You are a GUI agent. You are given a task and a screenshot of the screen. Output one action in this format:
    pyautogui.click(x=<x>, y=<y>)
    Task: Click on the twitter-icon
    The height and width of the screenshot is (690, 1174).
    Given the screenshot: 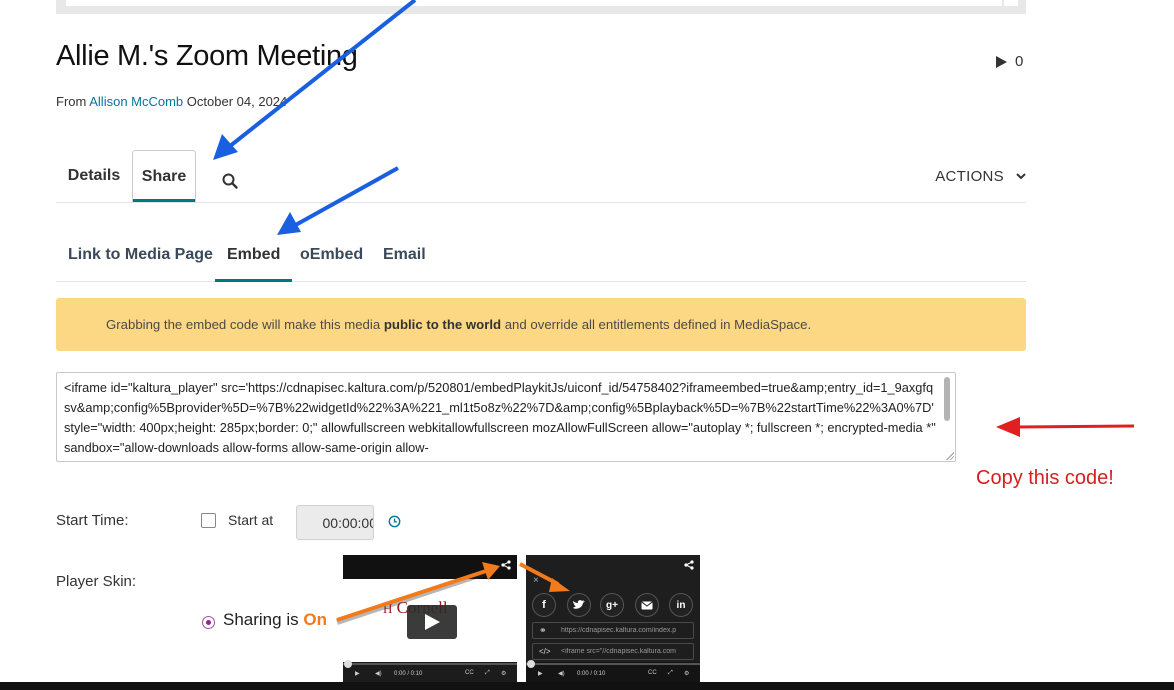 What is the action you would take?
    pyautogui.click(x=579, y=605)
    